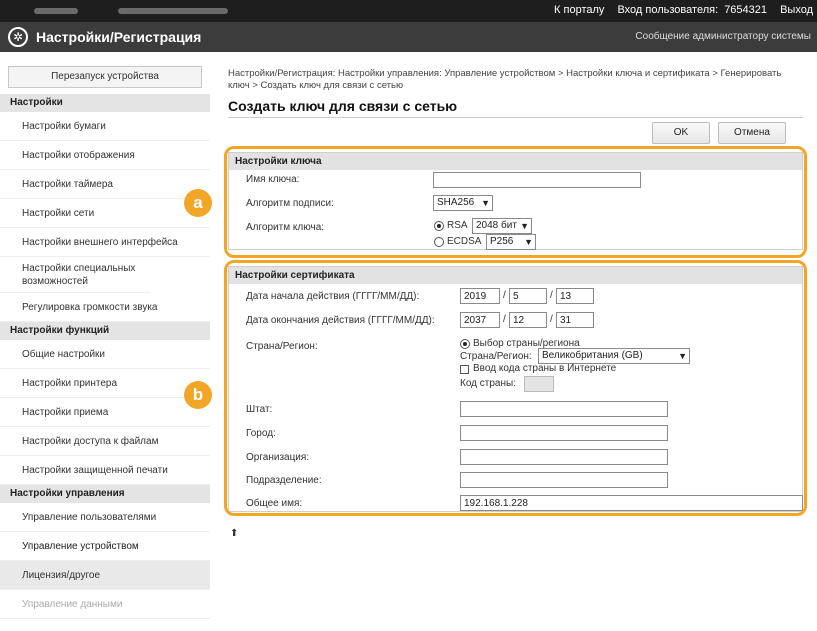 The width and height of the screenshot is (817, 631). Describe the element at coordinates (515, 117) in the screenshot. I see `title-divider` at that location.